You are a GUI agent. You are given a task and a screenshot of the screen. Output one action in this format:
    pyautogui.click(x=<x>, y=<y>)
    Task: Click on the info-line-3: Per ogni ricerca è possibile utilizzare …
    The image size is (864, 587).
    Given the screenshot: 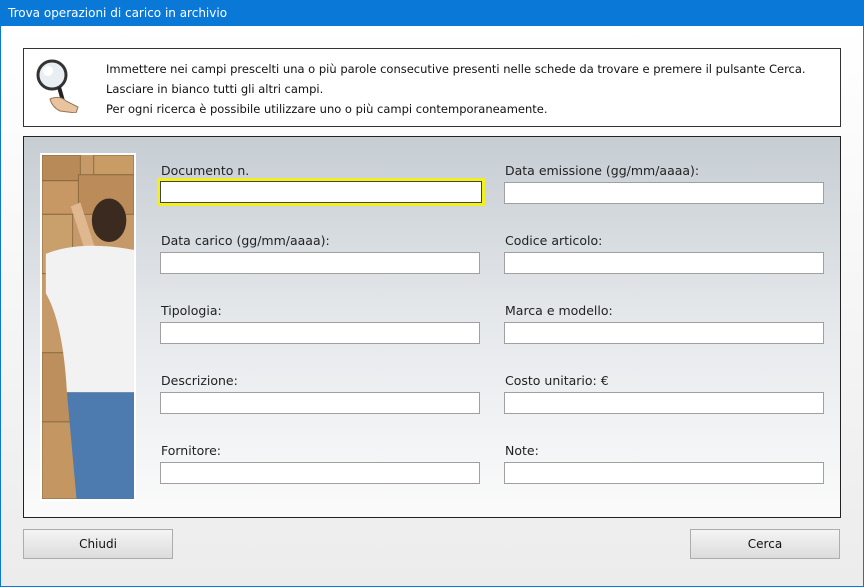 What is the action you would take?
    pyautogui.click(x=327, y=109)
    